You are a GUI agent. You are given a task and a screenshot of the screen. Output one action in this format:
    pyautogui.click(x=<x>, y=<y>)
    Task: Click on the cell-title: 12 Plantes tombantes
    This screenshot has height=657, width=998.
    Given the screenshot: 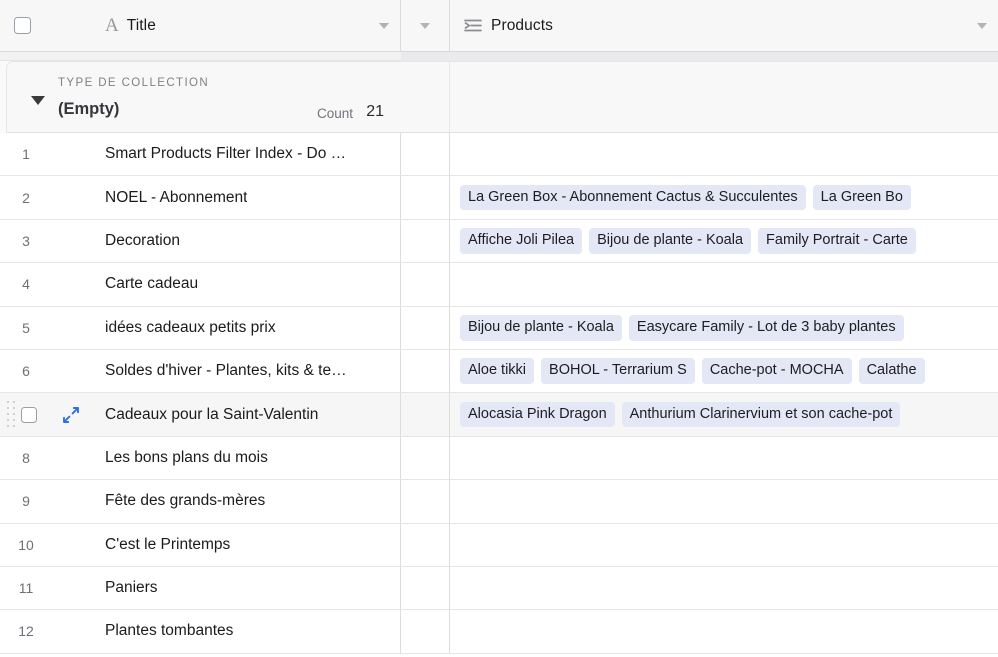 What is the action you would take?
    pyautogui.click(x=200, y=631)
    